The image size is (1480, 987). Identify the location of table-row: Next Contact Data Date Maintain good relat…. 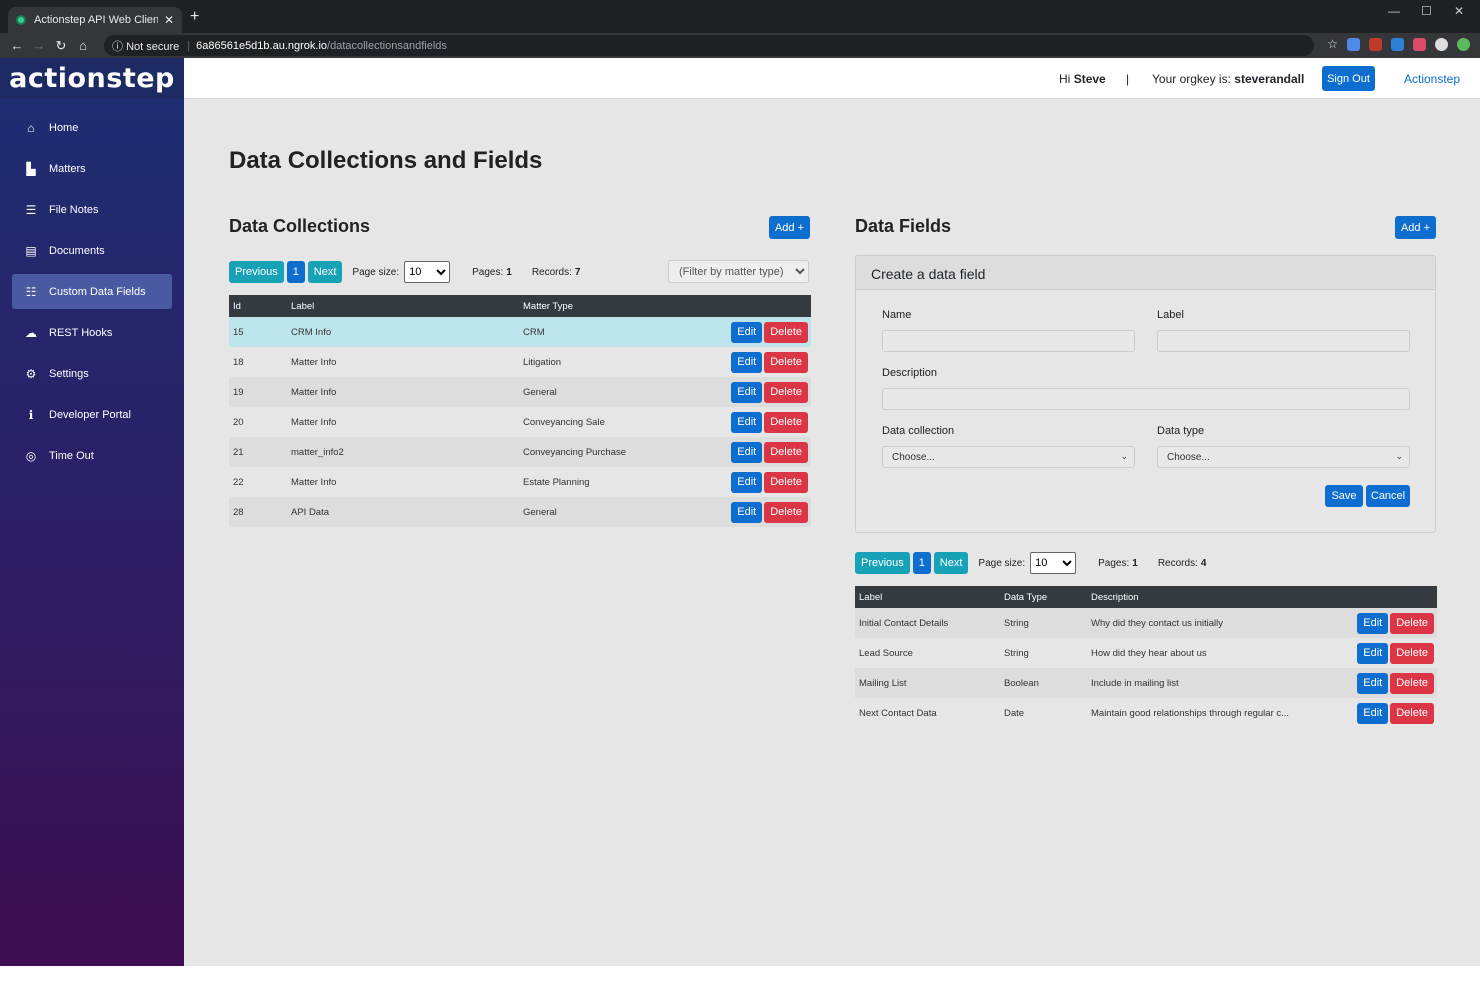
(1146, 713).